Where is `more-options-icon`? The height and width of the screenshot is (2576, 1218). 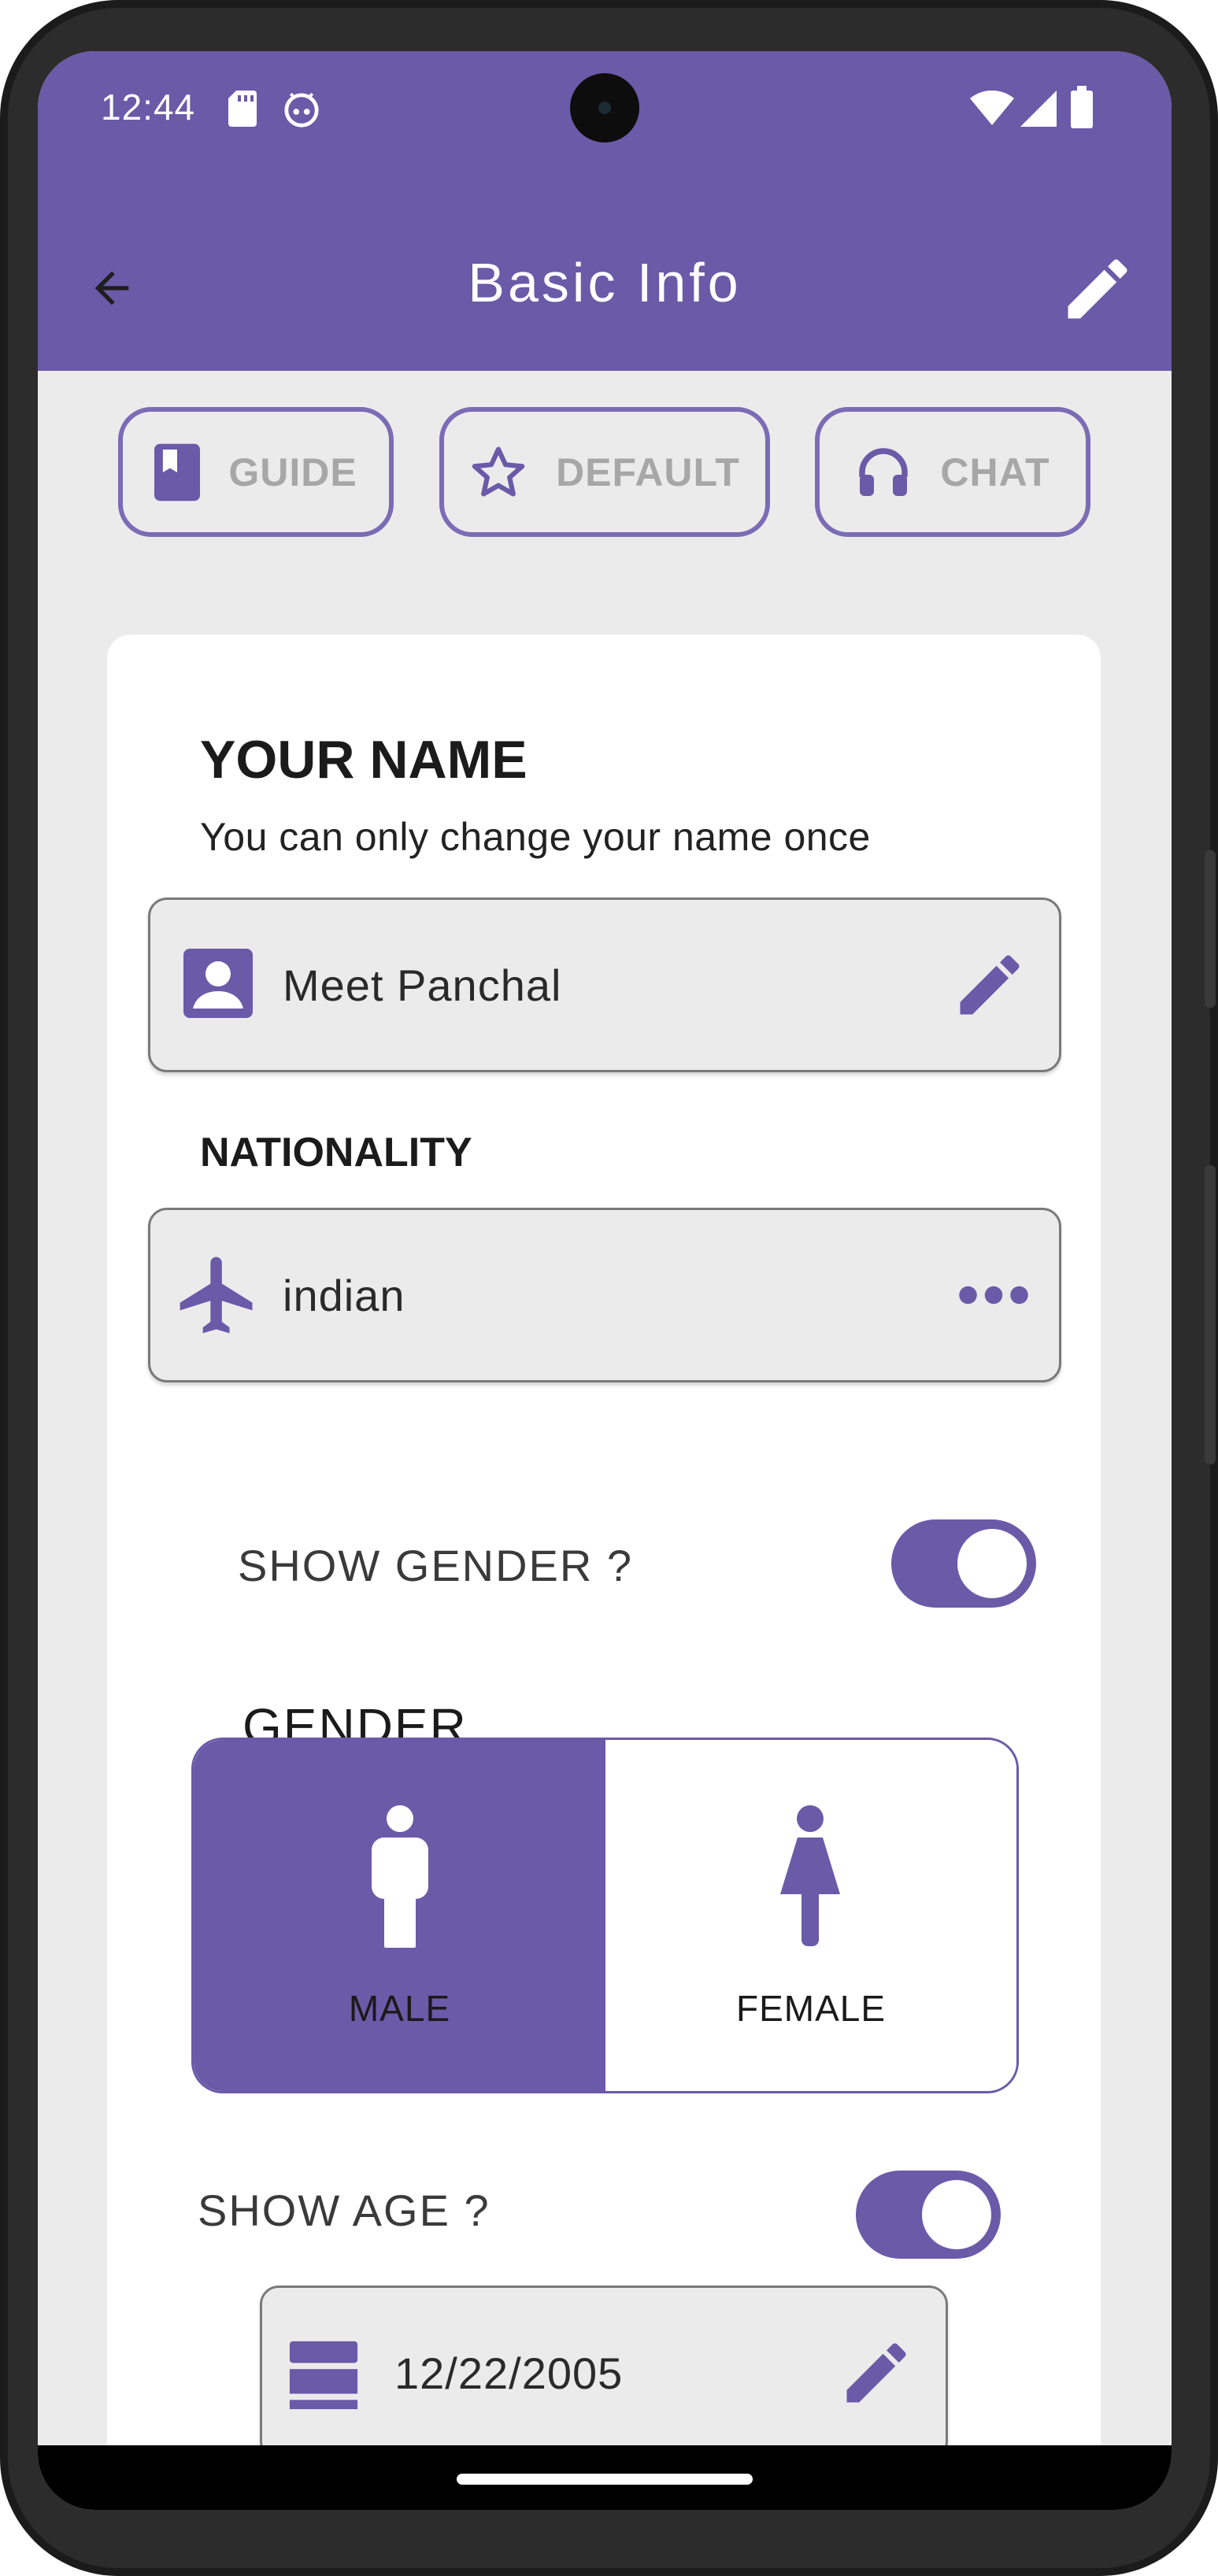 more-options-icon is located at coordinates (993, 1295).